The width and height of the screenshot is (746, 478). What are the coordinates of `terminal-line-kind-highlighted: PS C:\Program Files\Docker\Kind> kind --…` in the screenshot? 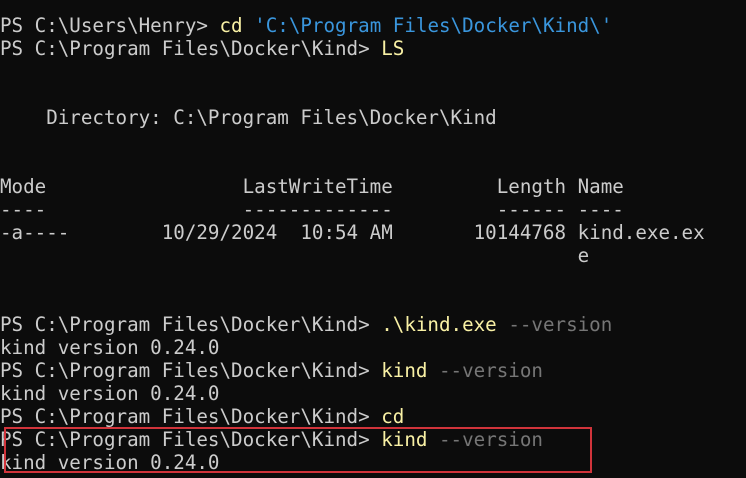 It's located at (271, 439).